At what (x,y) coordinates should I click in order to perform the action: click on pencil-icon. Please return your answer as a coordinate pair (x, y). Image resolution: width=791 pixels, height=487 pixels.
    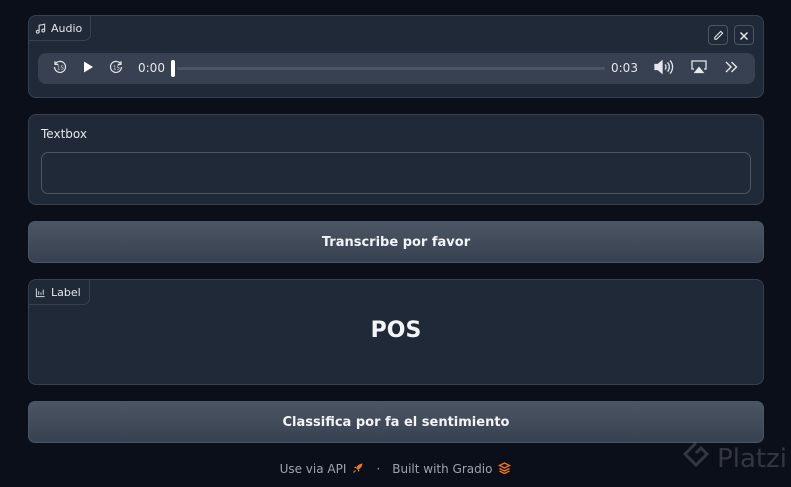
    Looking at the image, I should click on (718, 35).